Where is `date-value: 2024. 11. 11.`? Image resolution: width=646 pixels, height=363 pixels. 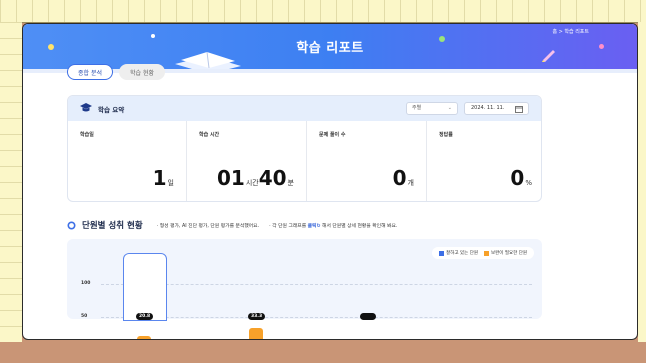
date-value: 2024. 11. 11. is located at coordinates (488, 108).